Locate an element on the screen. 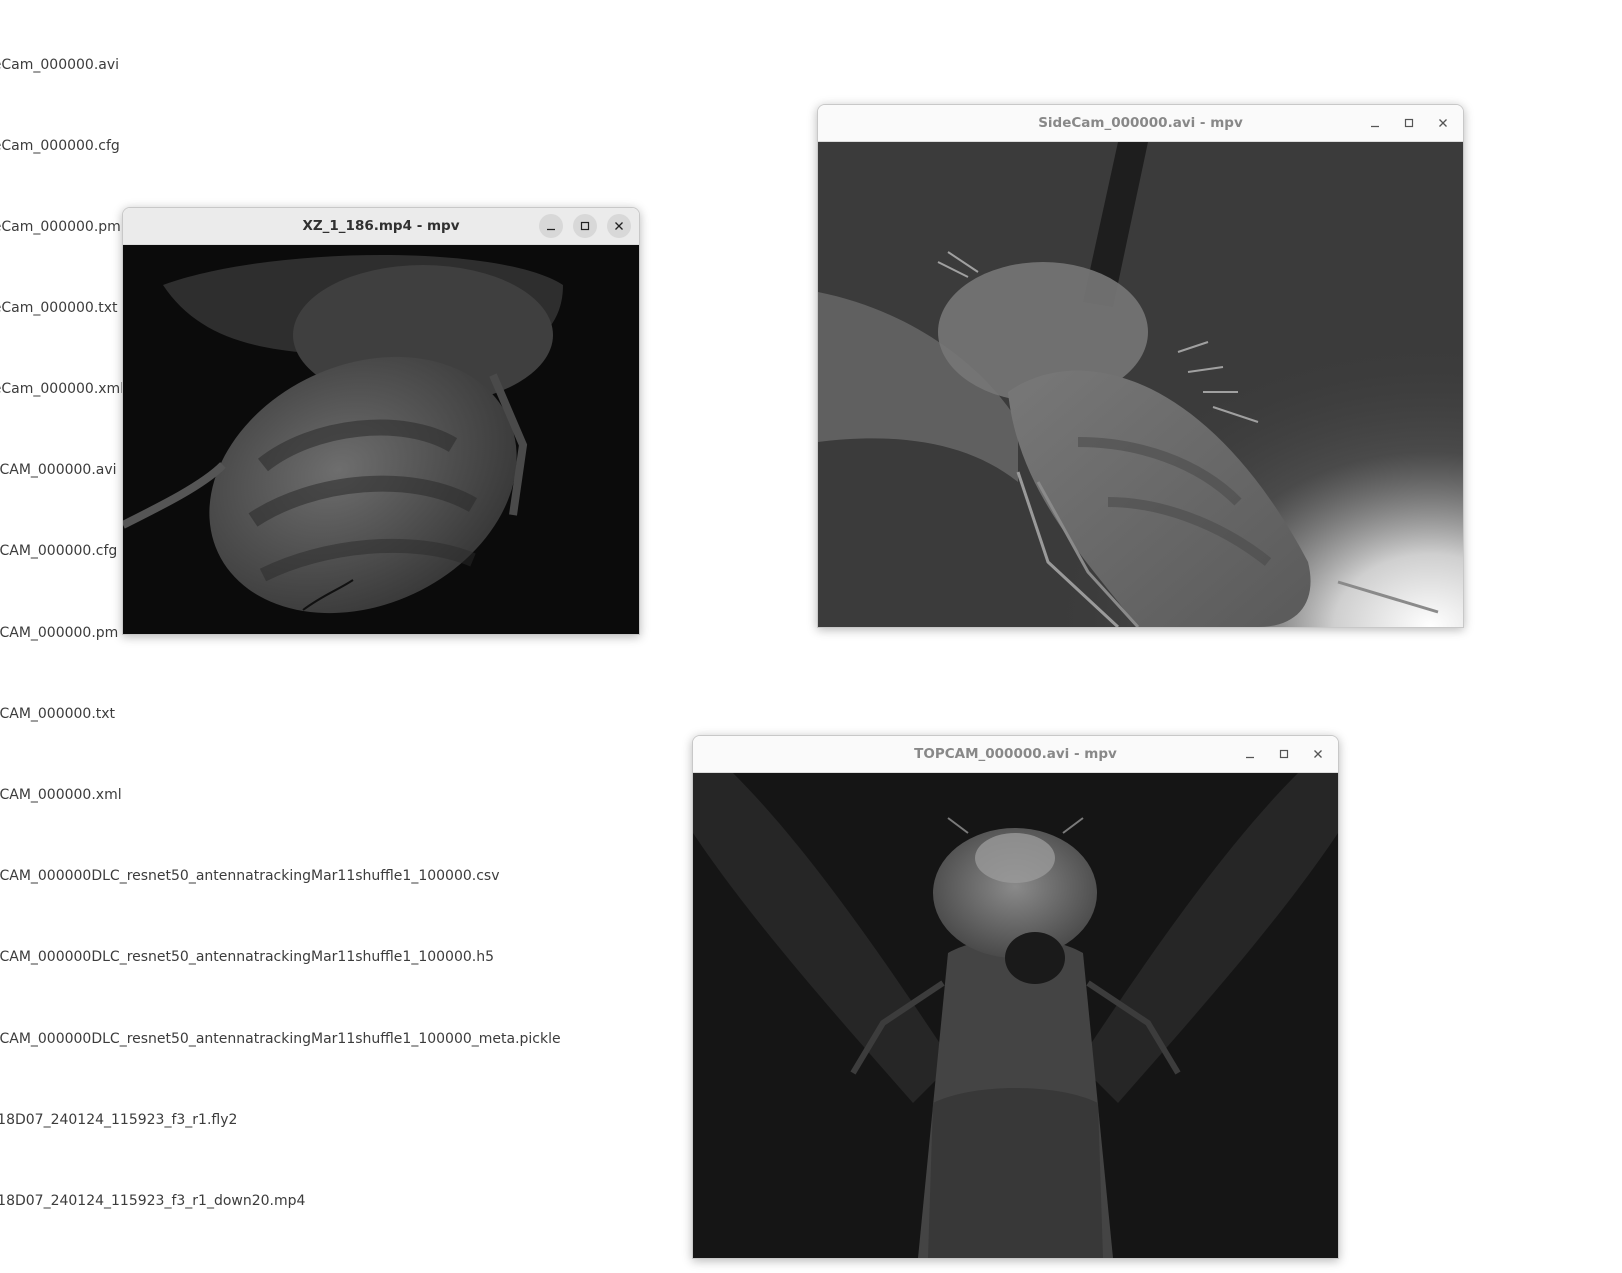 This screenshot has height=1273, width=1622. titlebar: XZ_1_186.mp4 - mpv is located at coordinates (381, 226).